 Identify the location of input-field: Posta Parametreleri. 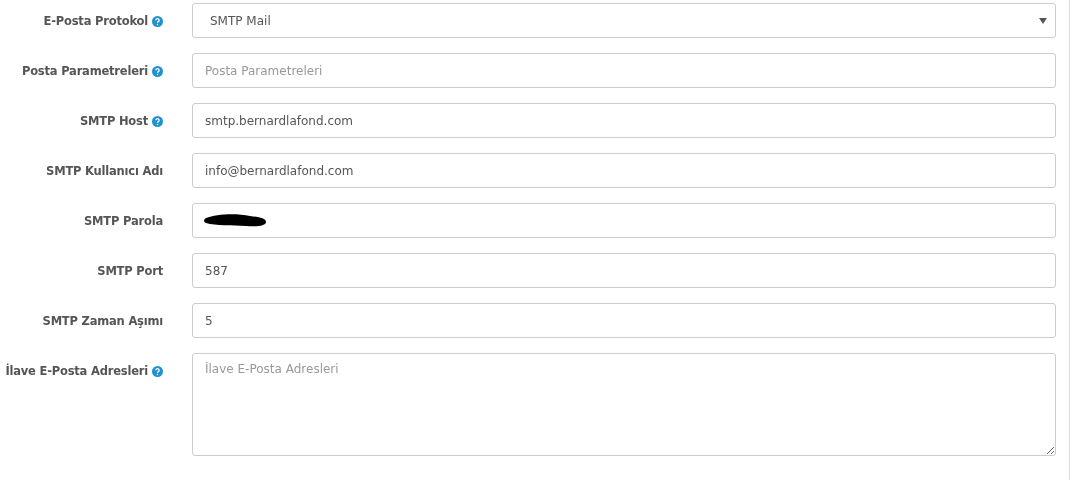
(624, 70).